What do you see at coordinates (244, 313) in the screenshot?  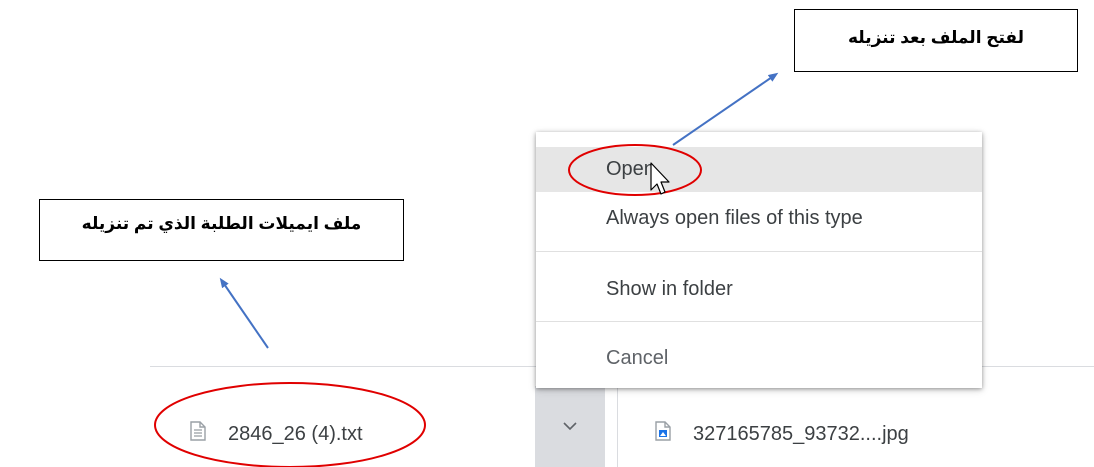 I see `arrow-to-file-callout` at bounding box center [244, 313].